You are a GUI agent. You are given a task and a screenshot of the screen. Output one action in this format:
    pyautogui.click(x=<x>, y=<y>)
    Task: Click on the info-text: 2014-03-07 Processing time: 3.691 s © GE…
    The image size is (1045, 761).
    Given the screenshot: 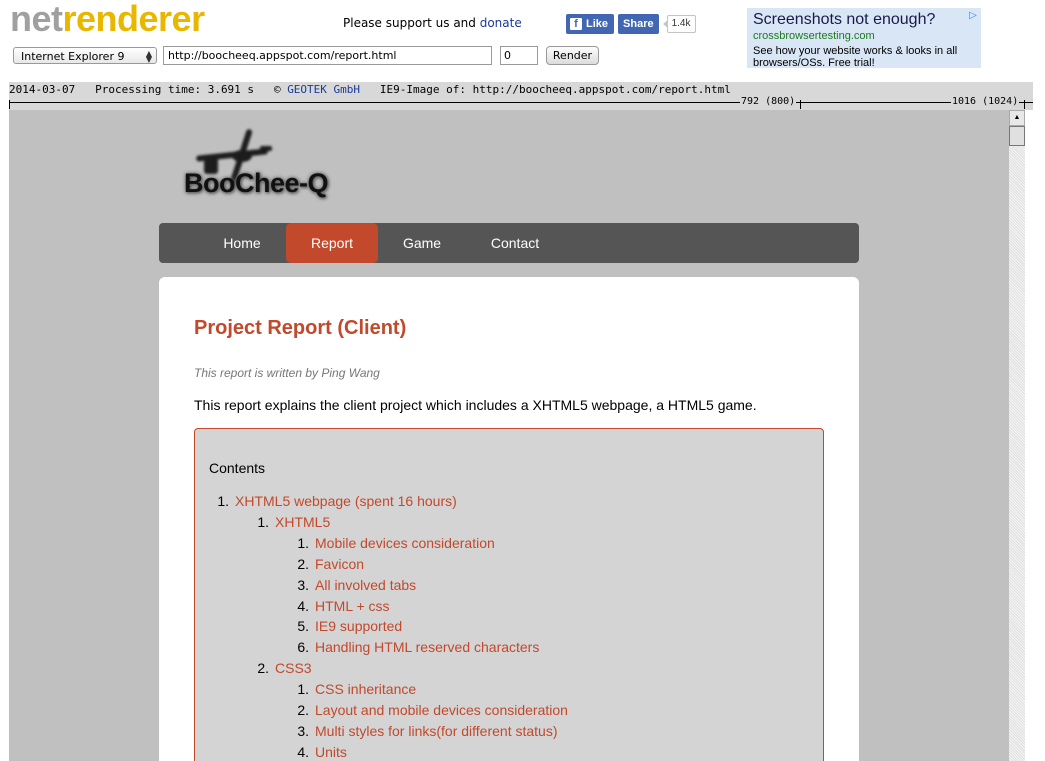 What is the action you would take?
    pyautogui.click(x=370, y=89)
    